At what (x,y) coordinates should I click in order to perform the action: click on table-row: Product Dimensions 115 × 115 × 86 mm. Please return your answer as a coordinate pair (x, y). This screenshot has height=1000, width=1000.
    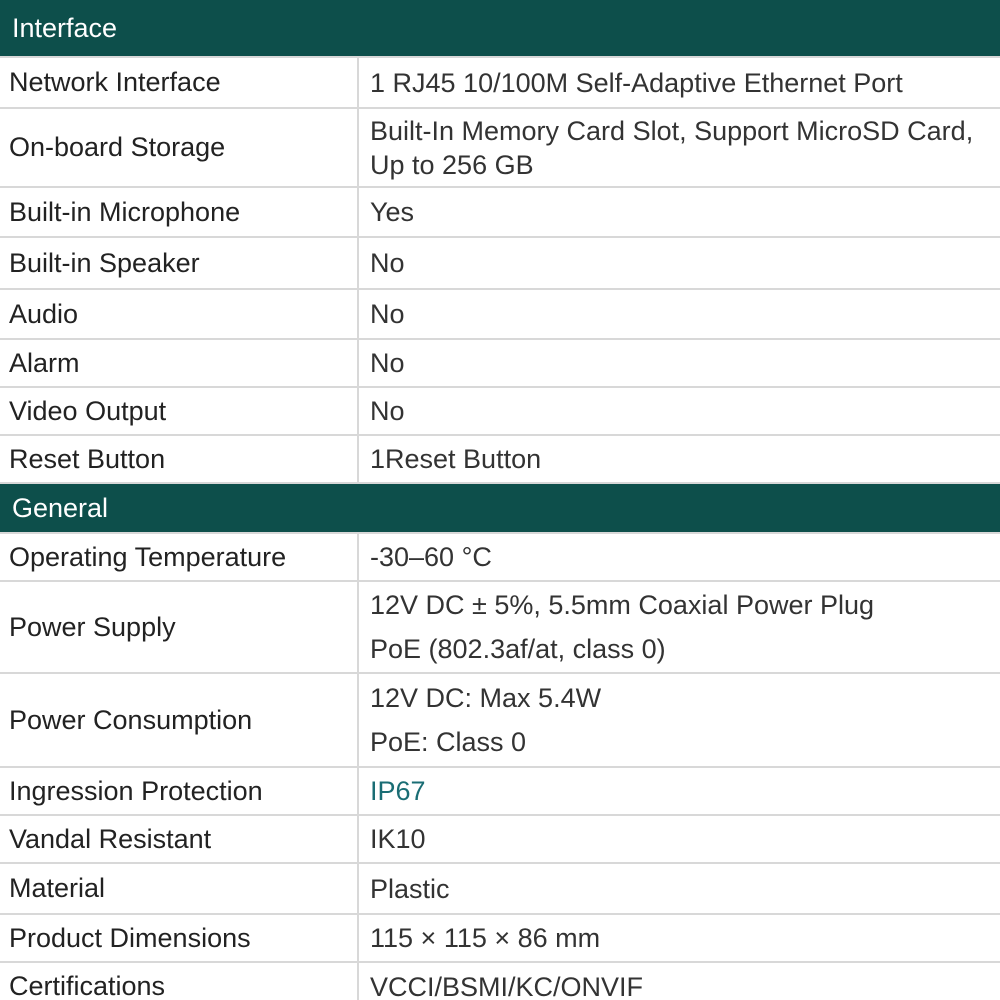
    Looking at the image, I should click on (500, 939).